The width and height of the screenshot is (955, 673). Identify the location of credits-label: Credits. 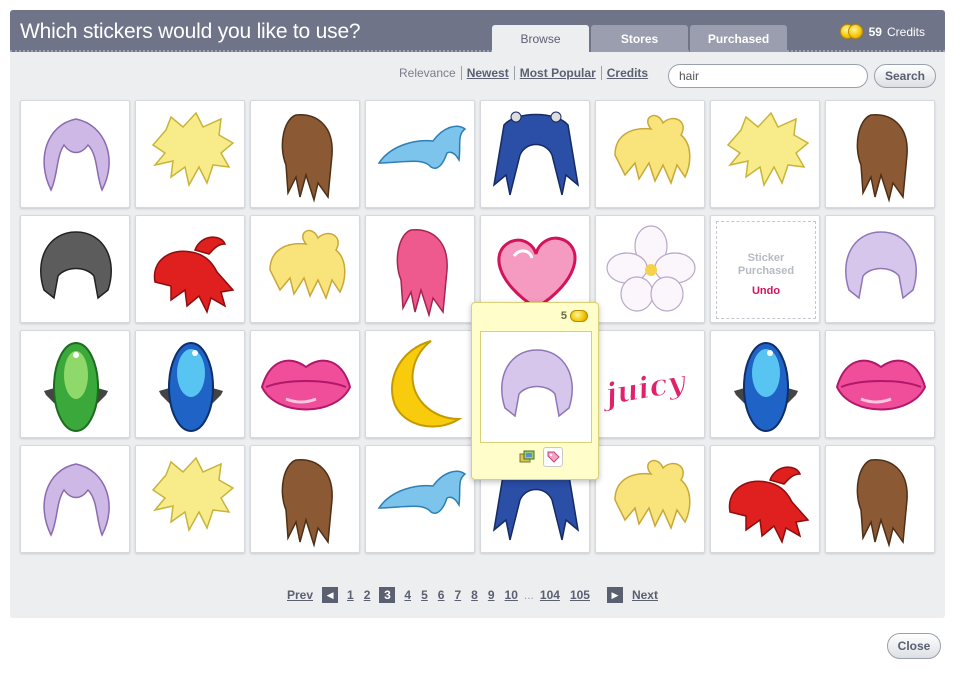
(905, 31).